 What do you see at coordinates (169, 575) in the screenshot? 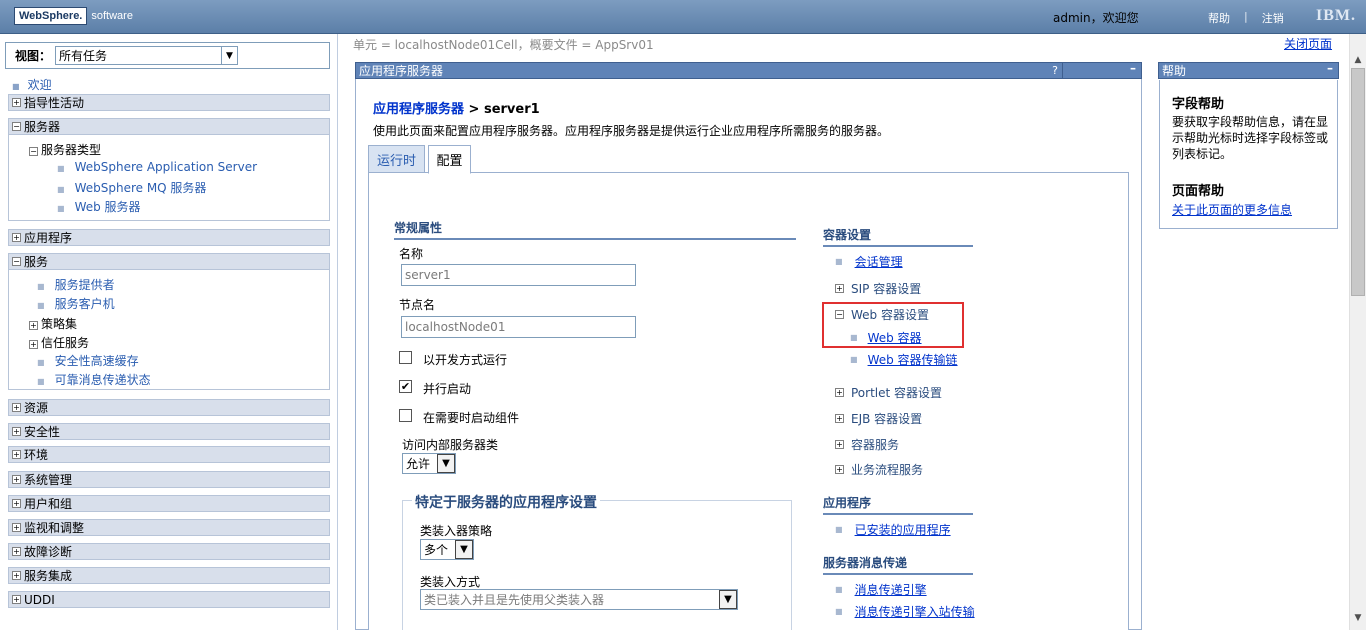
I see `nav-section-service-integration: + 服务集成` at bounding box center [169, 575].